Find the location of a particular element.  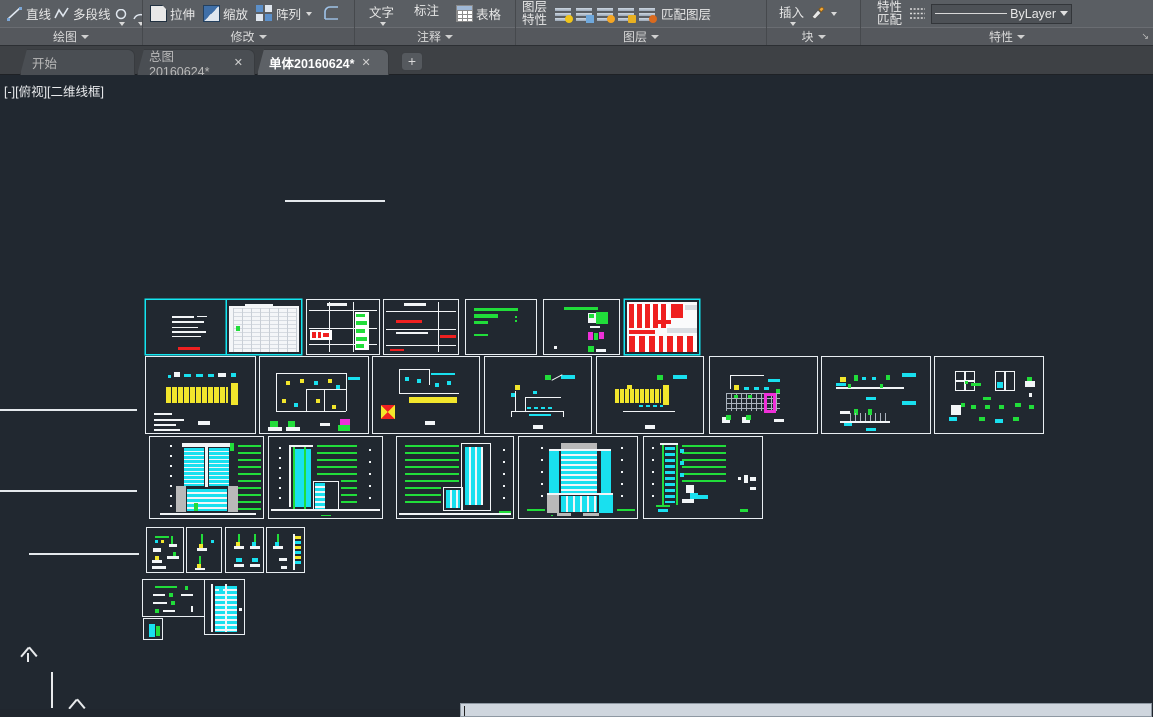

match-properties-button: 特性 特性匹配 匹配 is located at coordinates (890, 13).